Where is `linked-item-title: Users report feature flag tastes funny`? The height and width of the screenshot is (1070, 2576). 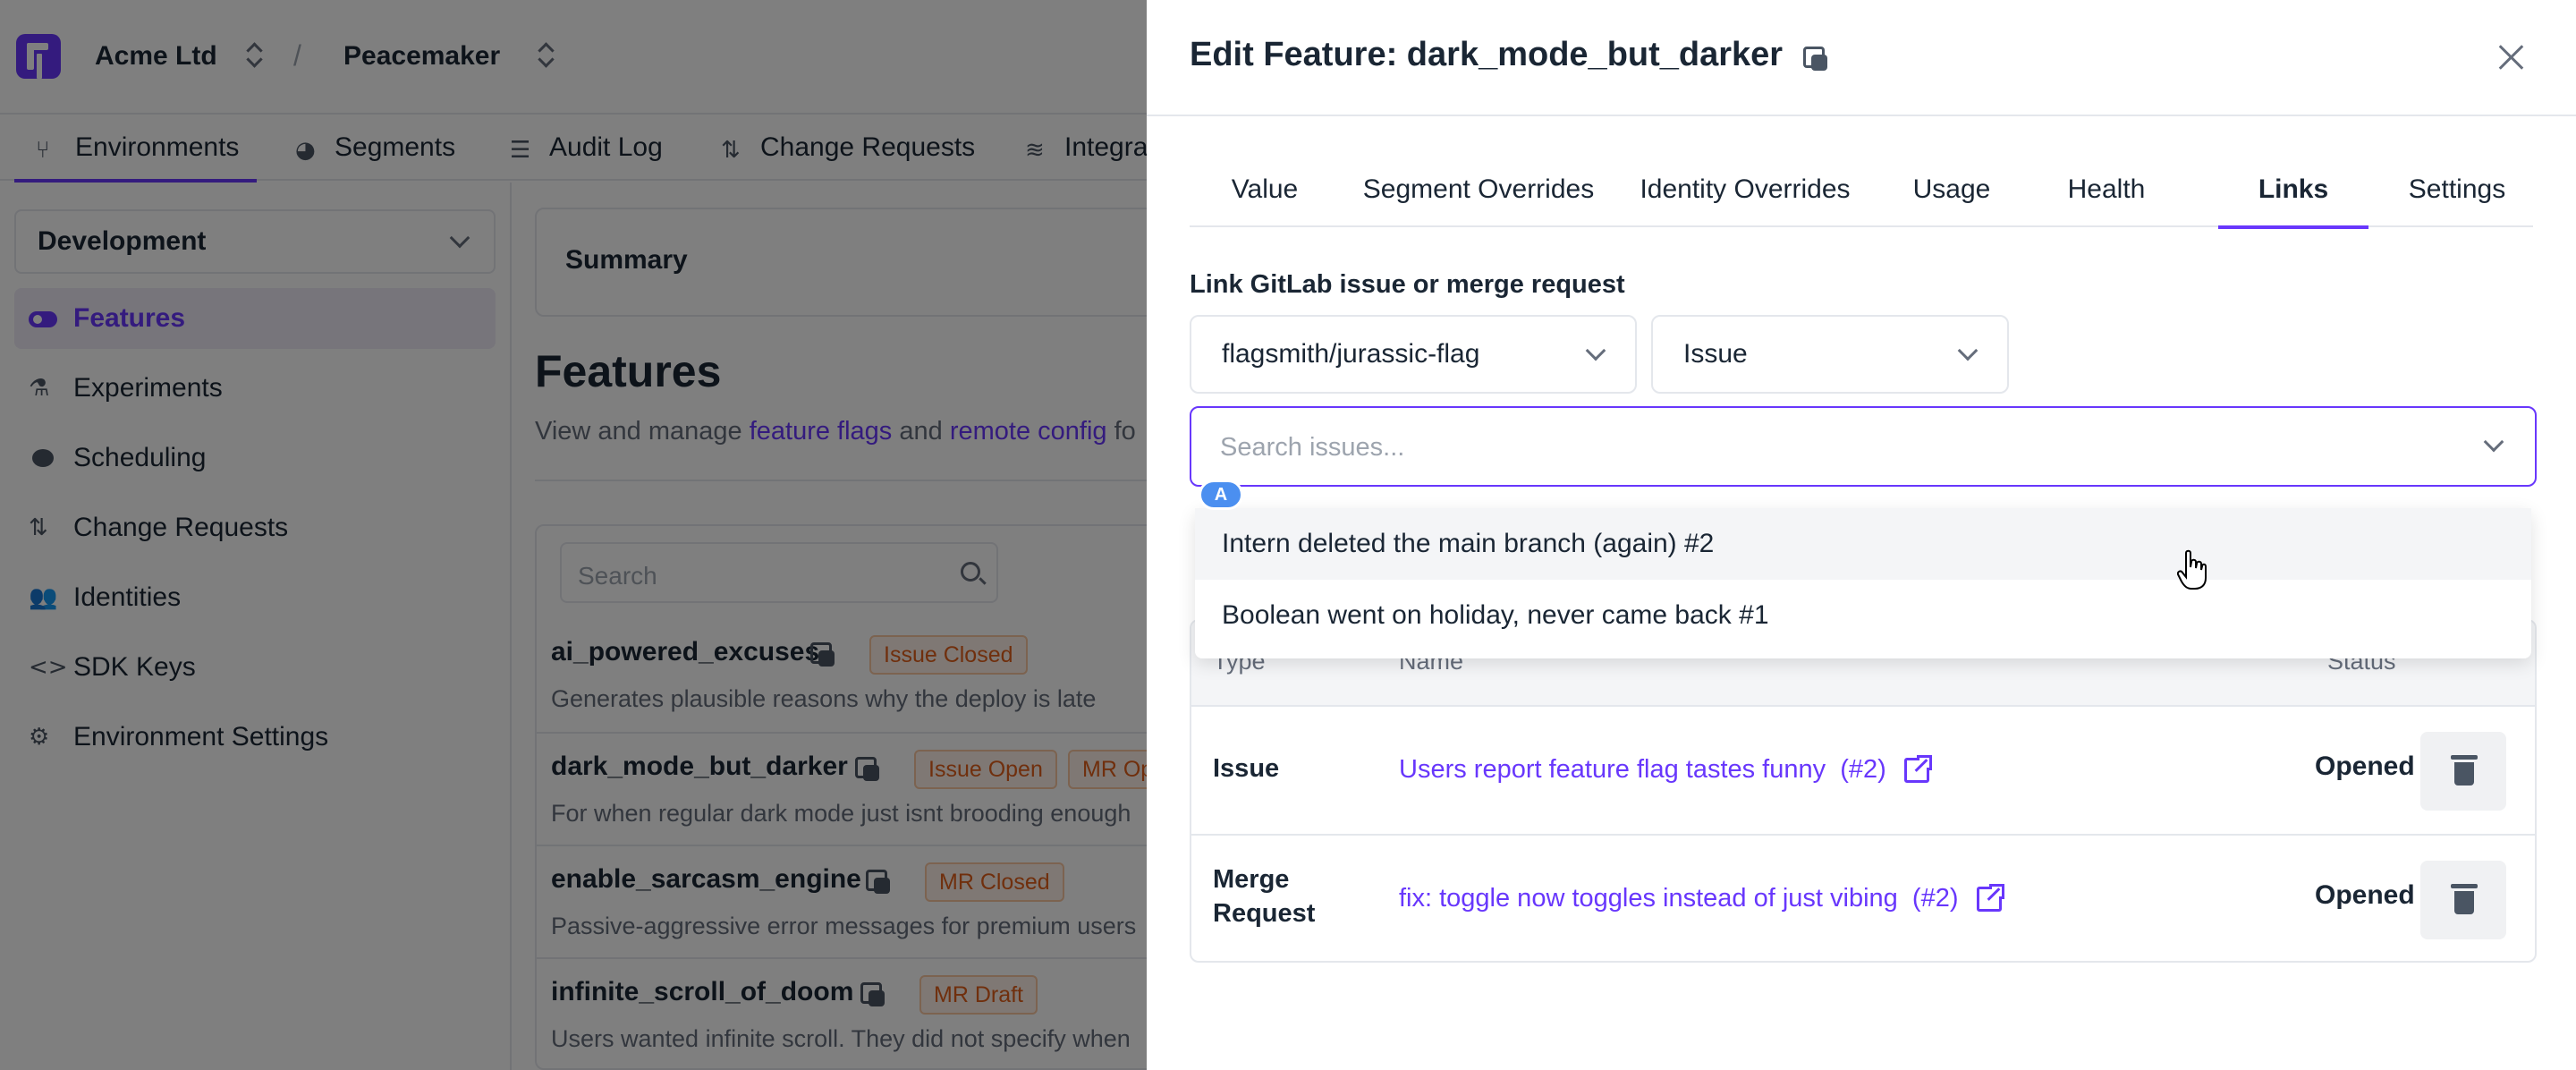 linked-item-title: Users report feature flag tastes funny is located at coordinates (1612, 769).